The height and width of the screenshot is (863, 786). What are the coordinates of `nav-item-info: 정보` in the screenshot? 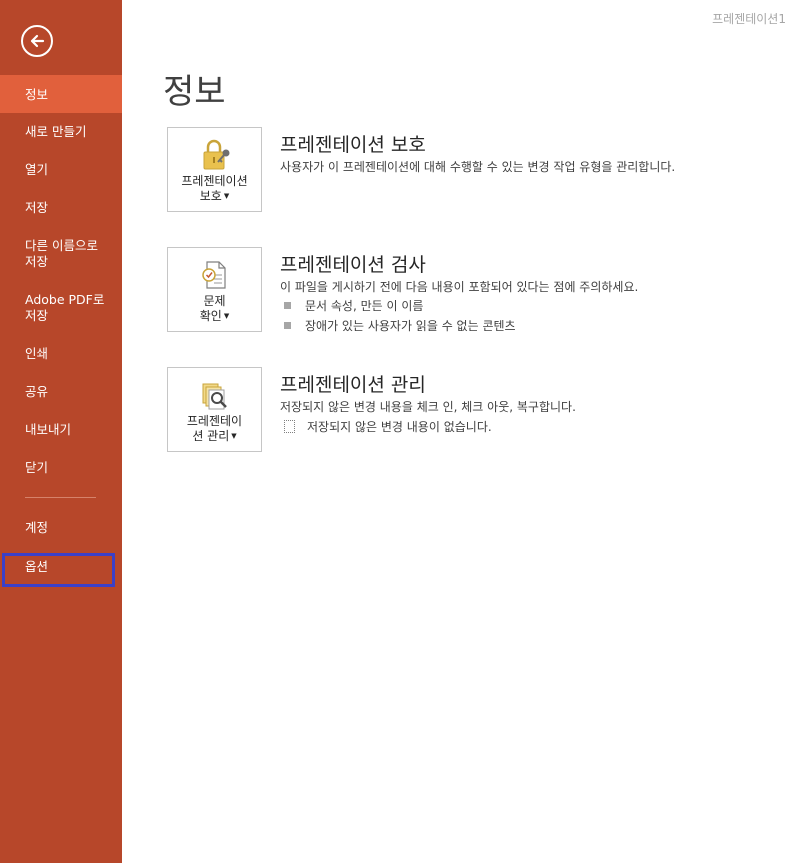 It's located at (61, 94).